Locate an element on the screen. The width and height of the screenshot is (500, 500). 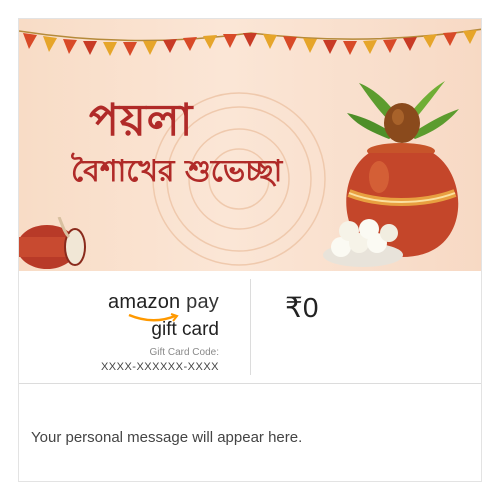
bunting-decoration is located at coordinates (250, 42).